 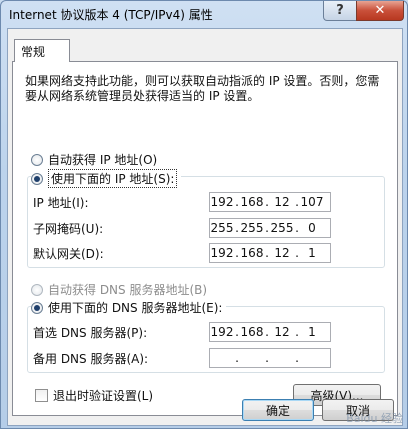 What do you see at coordinates (113, 178) in the screenshot?
I see `manual-ip-label: 使用下面的 IP 地址(S):` at bounding box center [113, 178].